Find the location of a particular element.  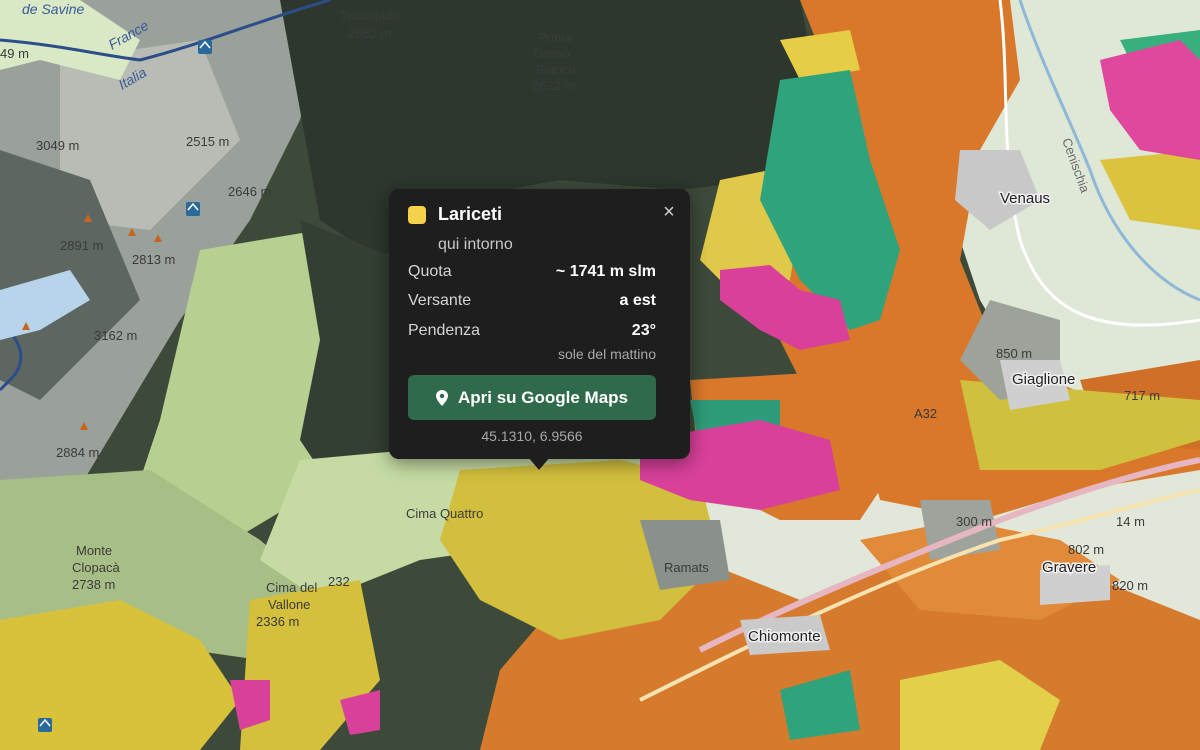

label-a32: A32 is located at coordinates (925, 413).